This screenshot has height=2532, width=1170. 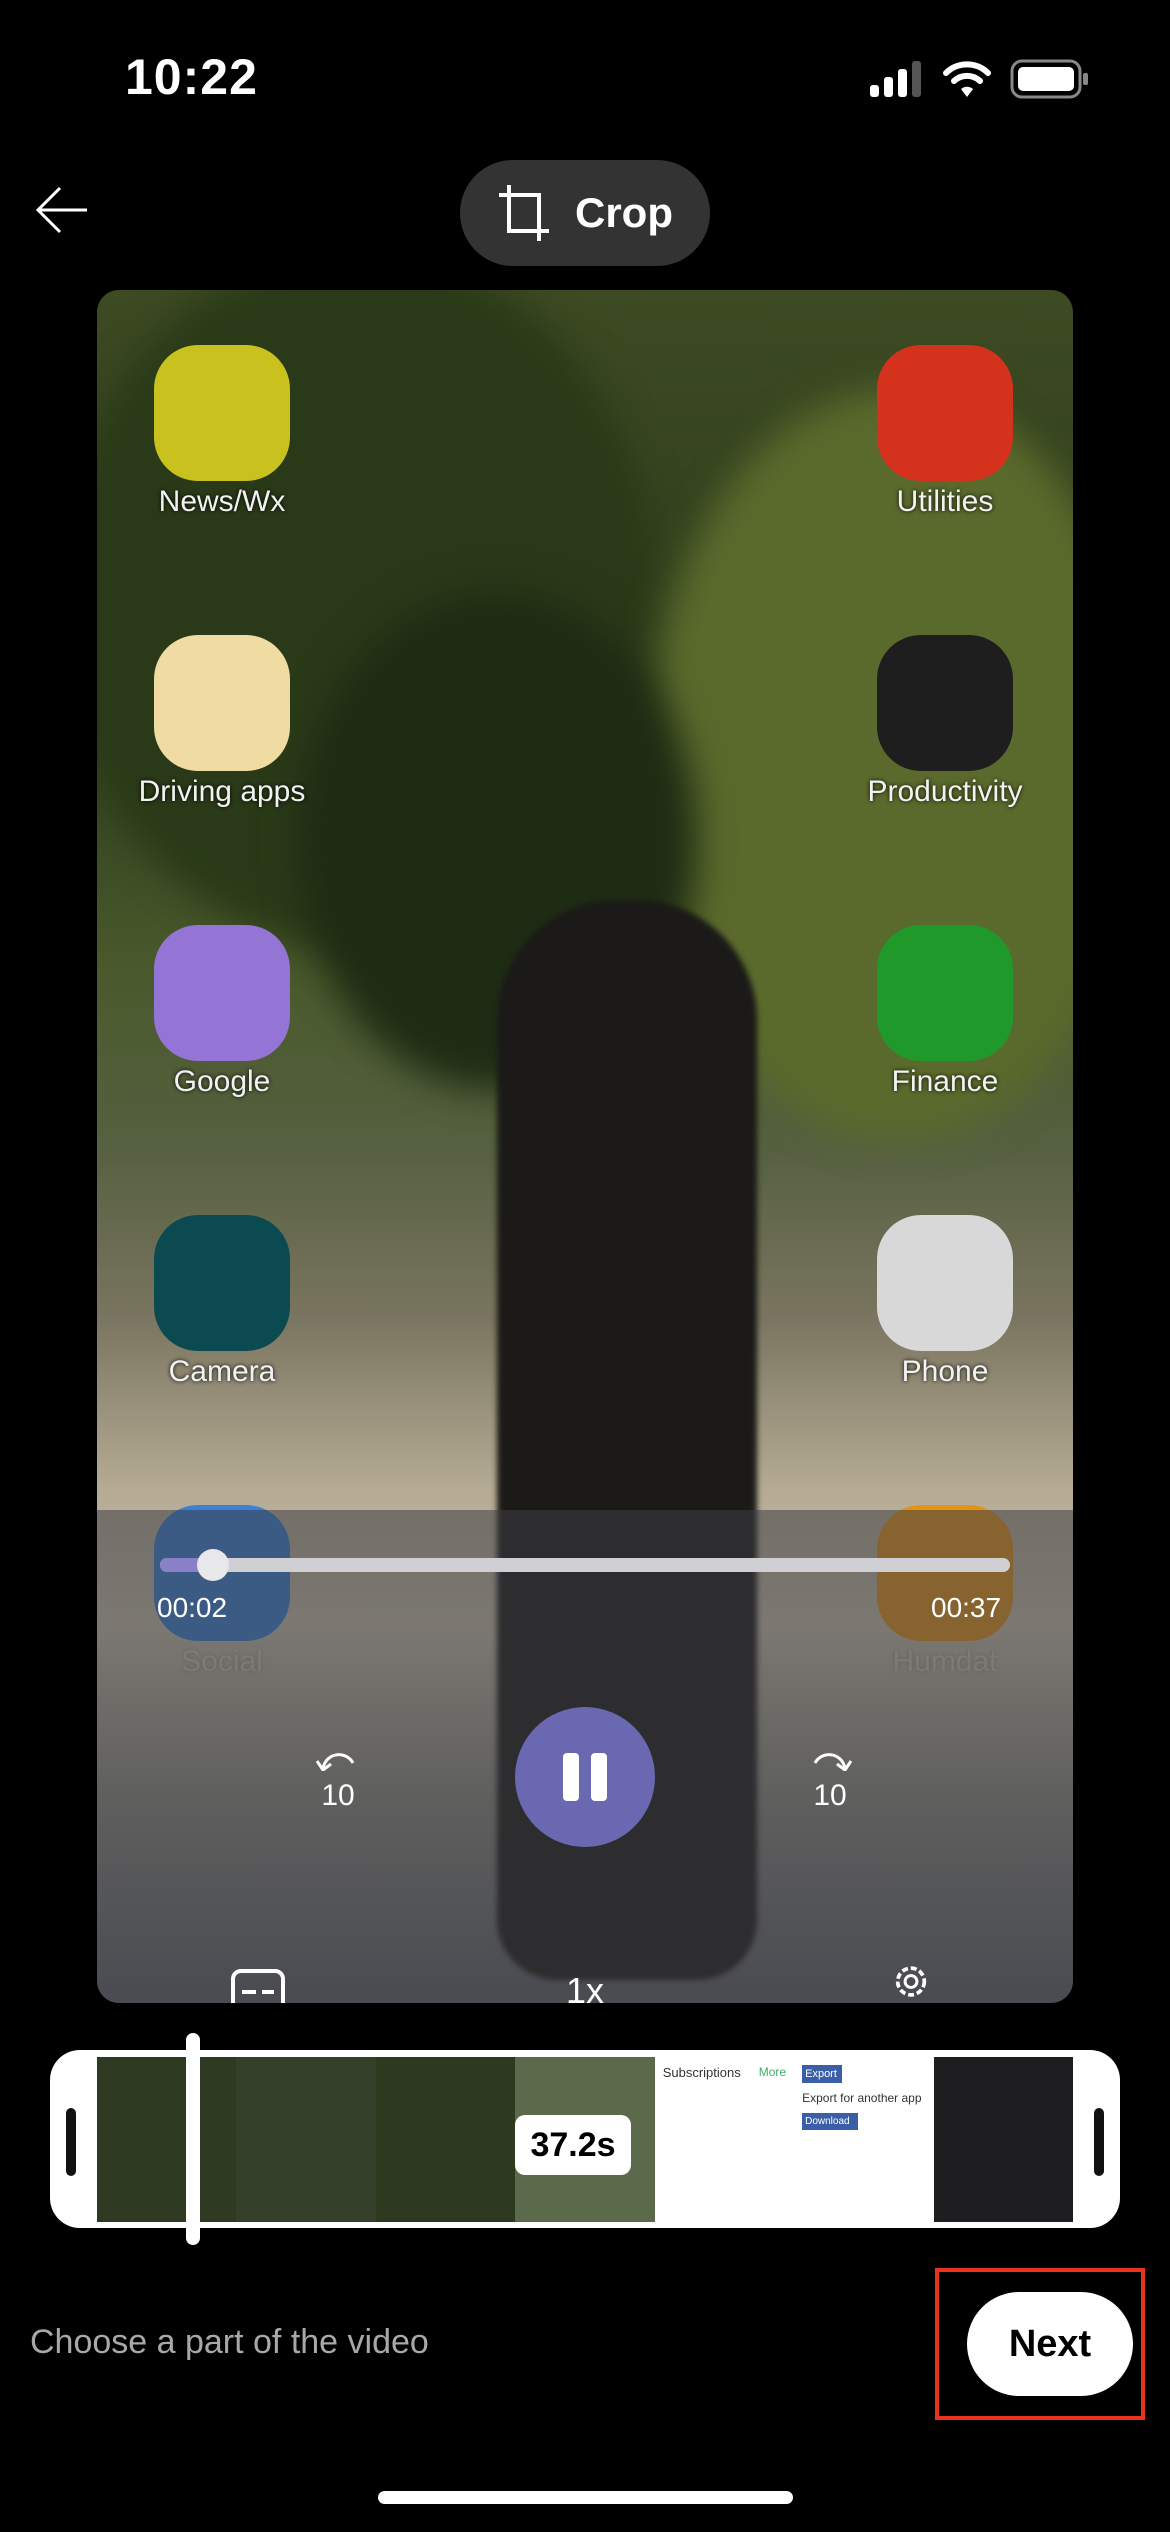 What do you see at coordinates (585, 1777) in the screenshot?
I see `pause-button` at bounding box center [585, 1777].